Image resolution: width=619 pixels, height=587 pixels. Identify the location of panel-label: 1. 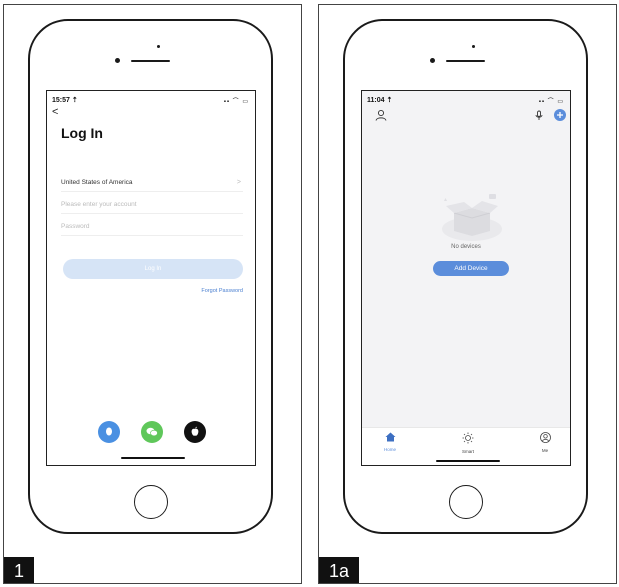
(19, 570).